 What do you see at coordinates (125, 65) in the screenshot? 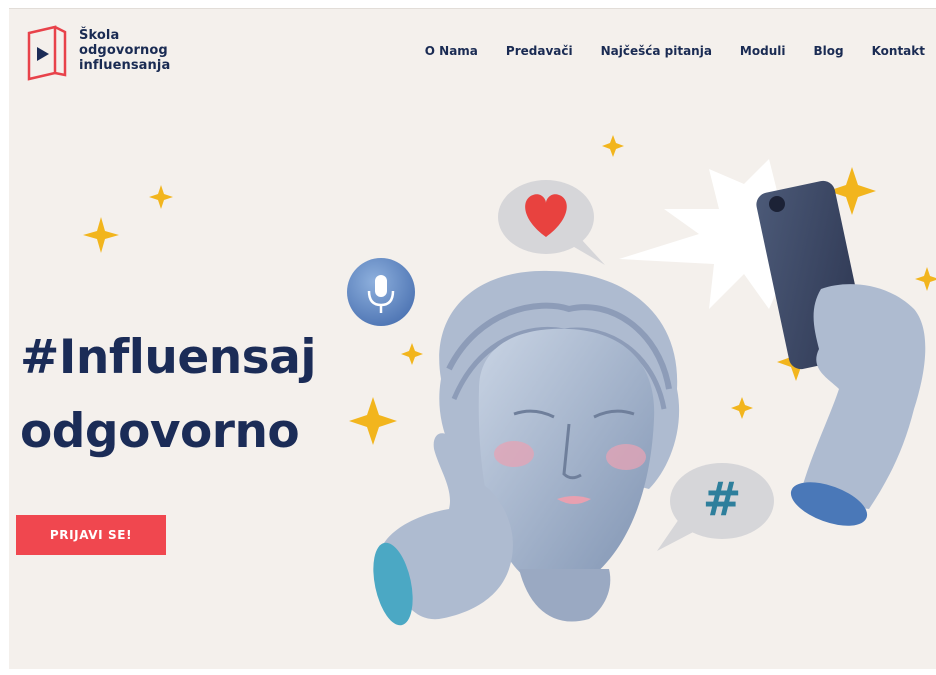
I see `brand-line-3: influensanja` at bounding box center [125, 65].